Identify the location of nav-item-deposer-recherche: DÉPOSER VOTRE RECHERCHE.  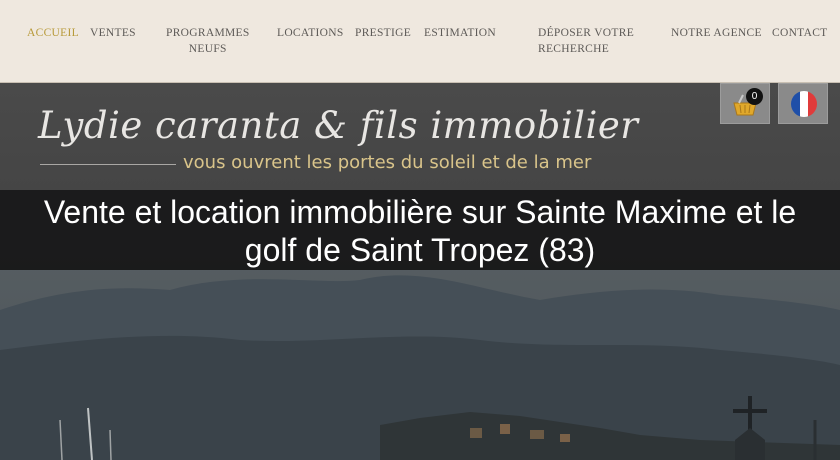
(586, 41).